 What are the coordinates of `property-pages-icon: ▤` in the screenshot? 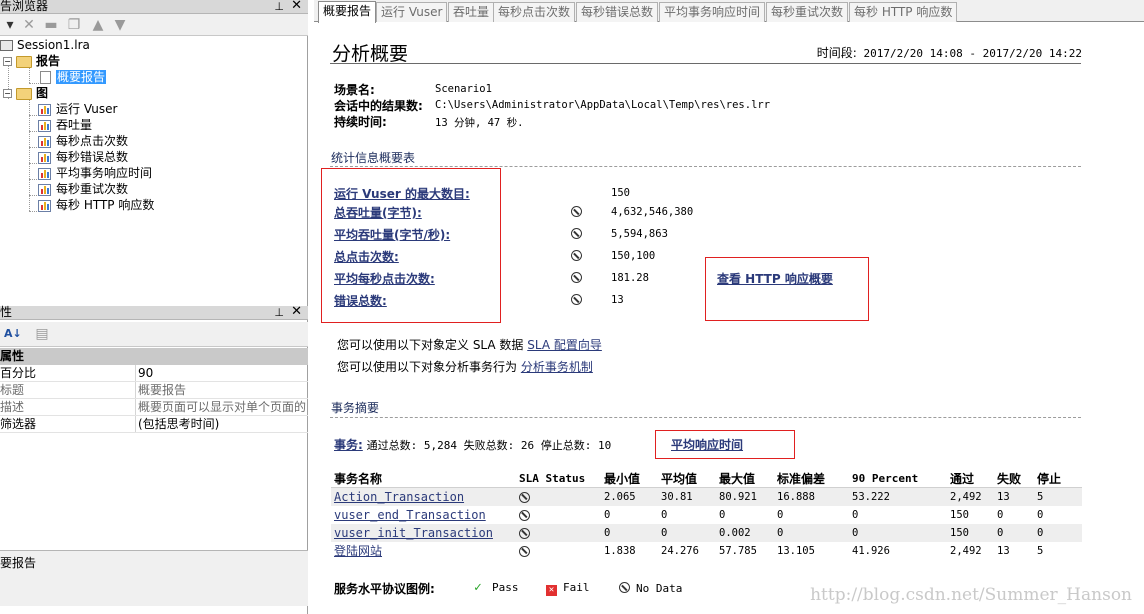 It's located at (42, 334).